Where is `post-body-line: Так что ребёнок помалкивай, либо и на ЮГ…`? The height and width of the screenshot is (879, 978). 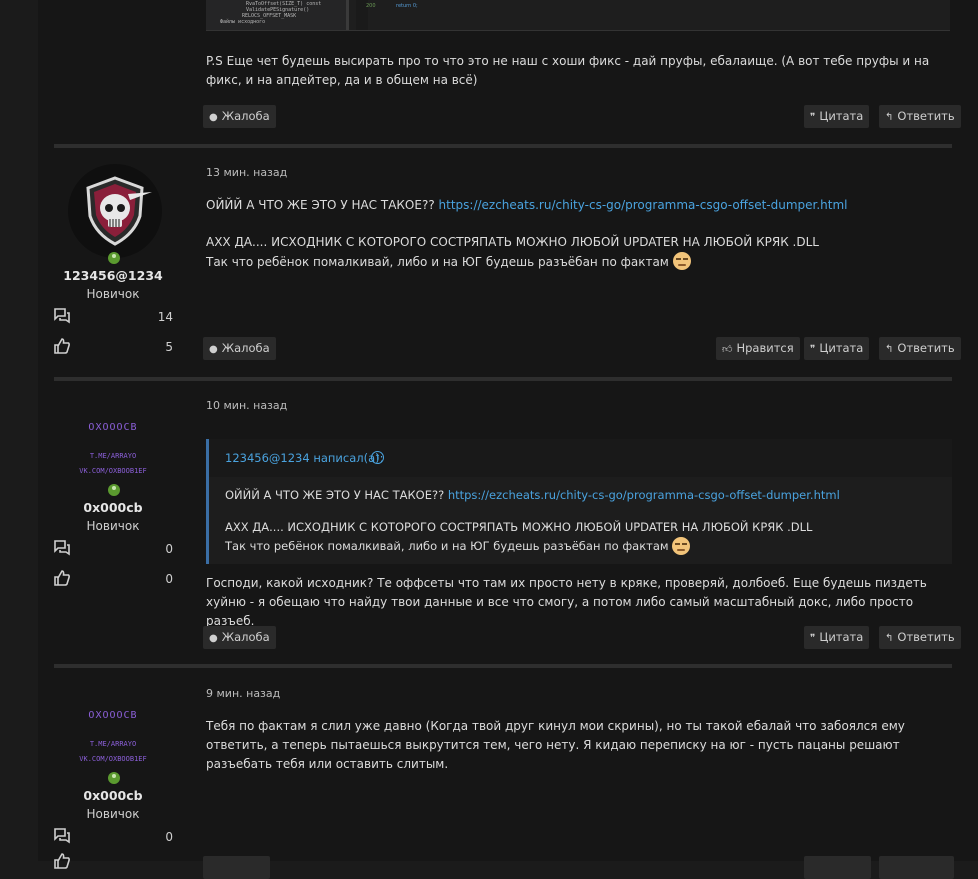 post-body-line: Так что ребёнок помалкивай, либо и на ЮГ… is located at coordinates (579, 262).